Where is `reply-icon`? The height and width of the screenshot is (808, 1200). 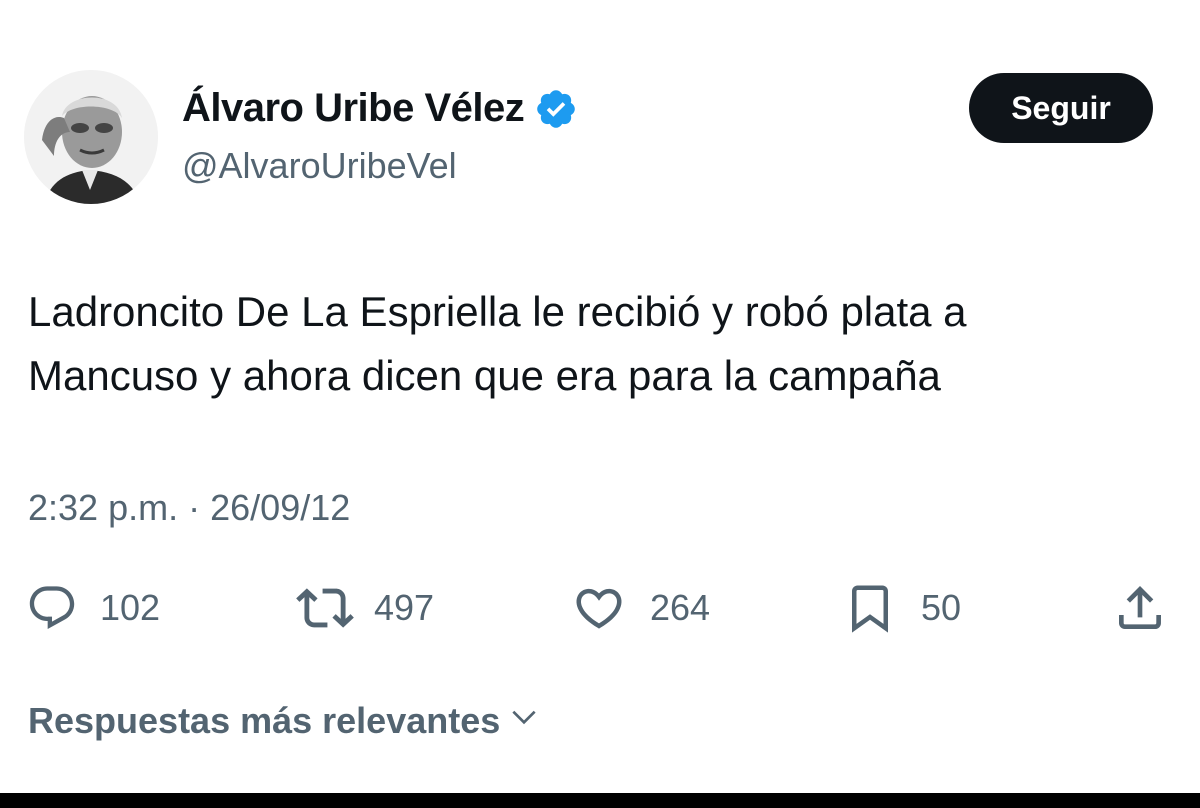 reply-icon is located at coordinates (52, 608).